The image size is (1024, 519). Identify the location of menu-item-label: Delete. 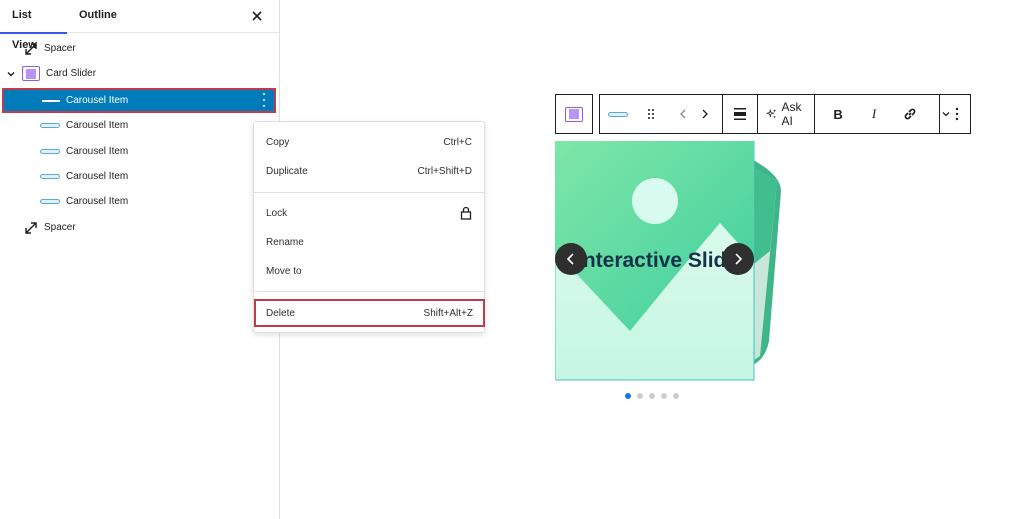
(280, 313).